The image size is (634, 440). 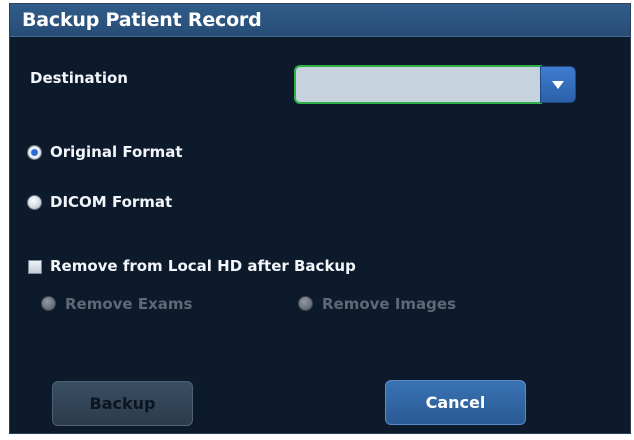 What do you see at coordinates (203, 266) in the screenshot?
I see `remove-from-local-hd-label: Remove from Local HD after Backup` at bounding box center [203, 266].